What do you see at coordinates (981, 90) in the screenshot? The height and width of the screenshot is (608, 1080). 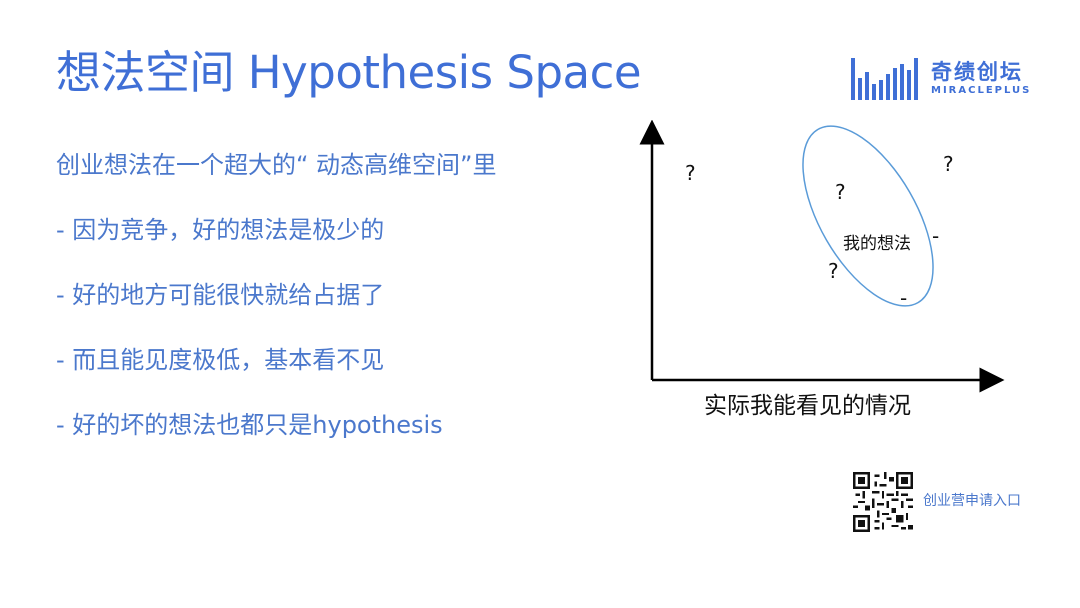 I see `logo-name-en: MIRACLEPLUS` at bounding box center [981, 90].